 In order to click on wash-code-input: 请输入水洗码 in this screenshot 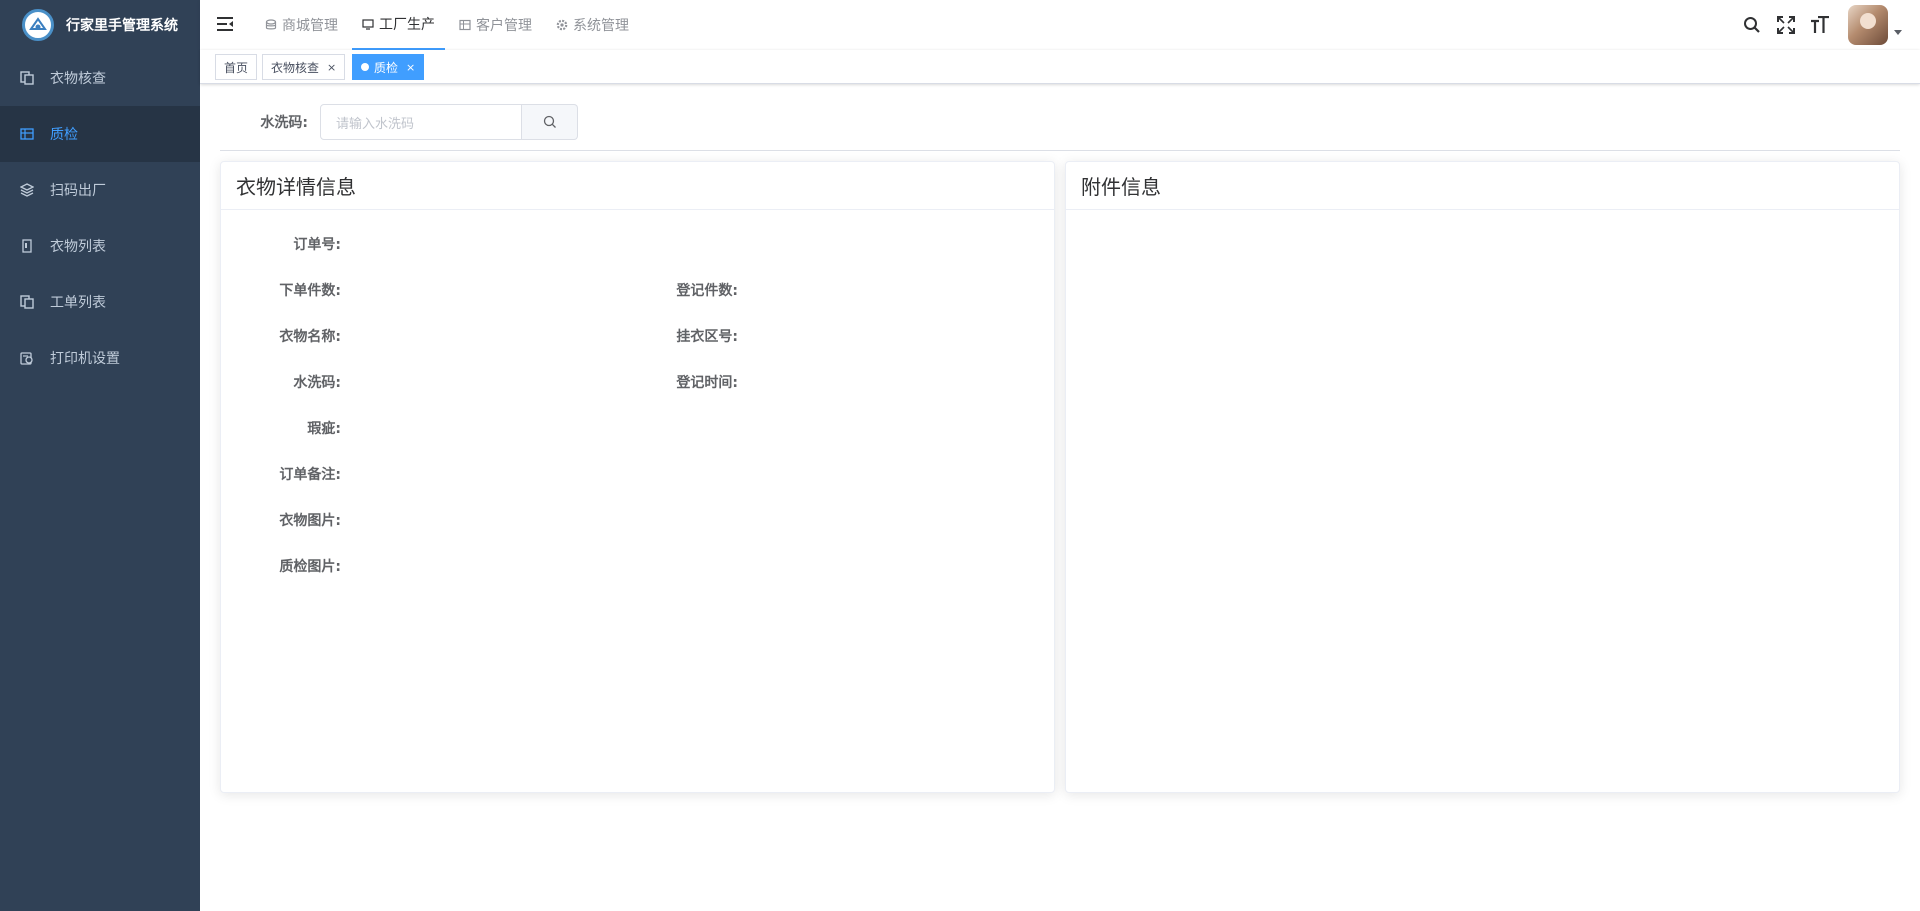, I will do `click(421, 122)`.